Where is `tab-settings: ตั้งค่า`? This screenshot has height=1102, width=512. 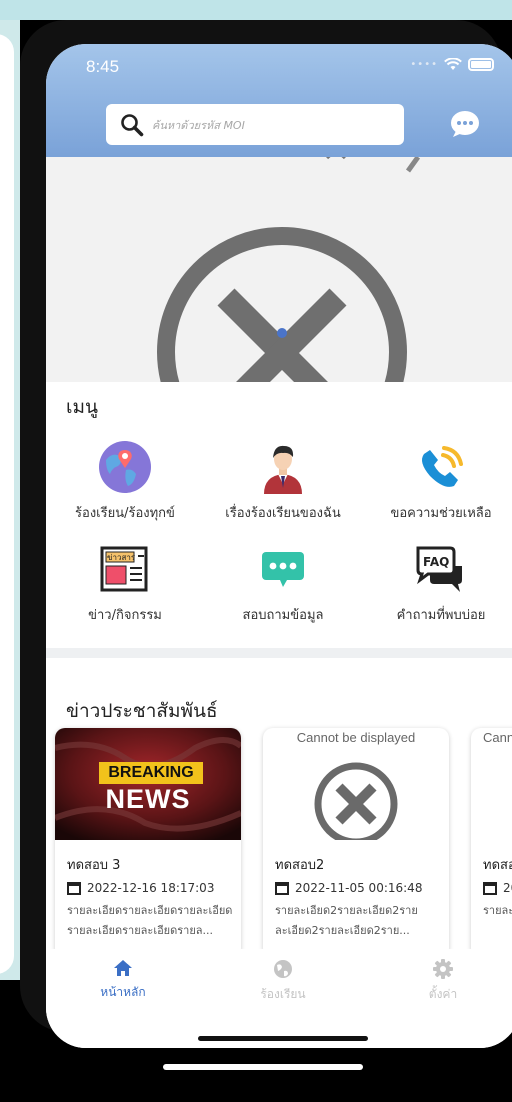 tab-settings: ตั้งค่า is located at coordinates (443, 981).